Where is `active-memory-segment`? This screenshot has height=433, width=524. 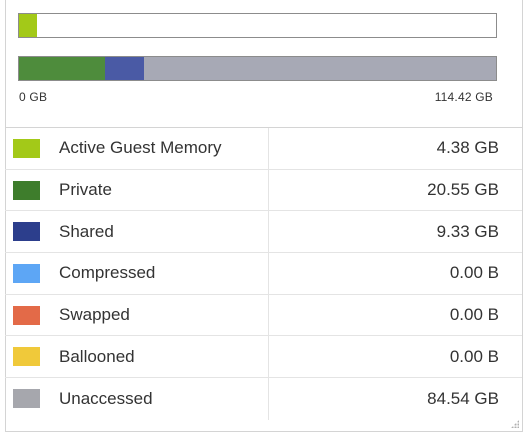
active-memory-segment is located at coordinates (28, 25).